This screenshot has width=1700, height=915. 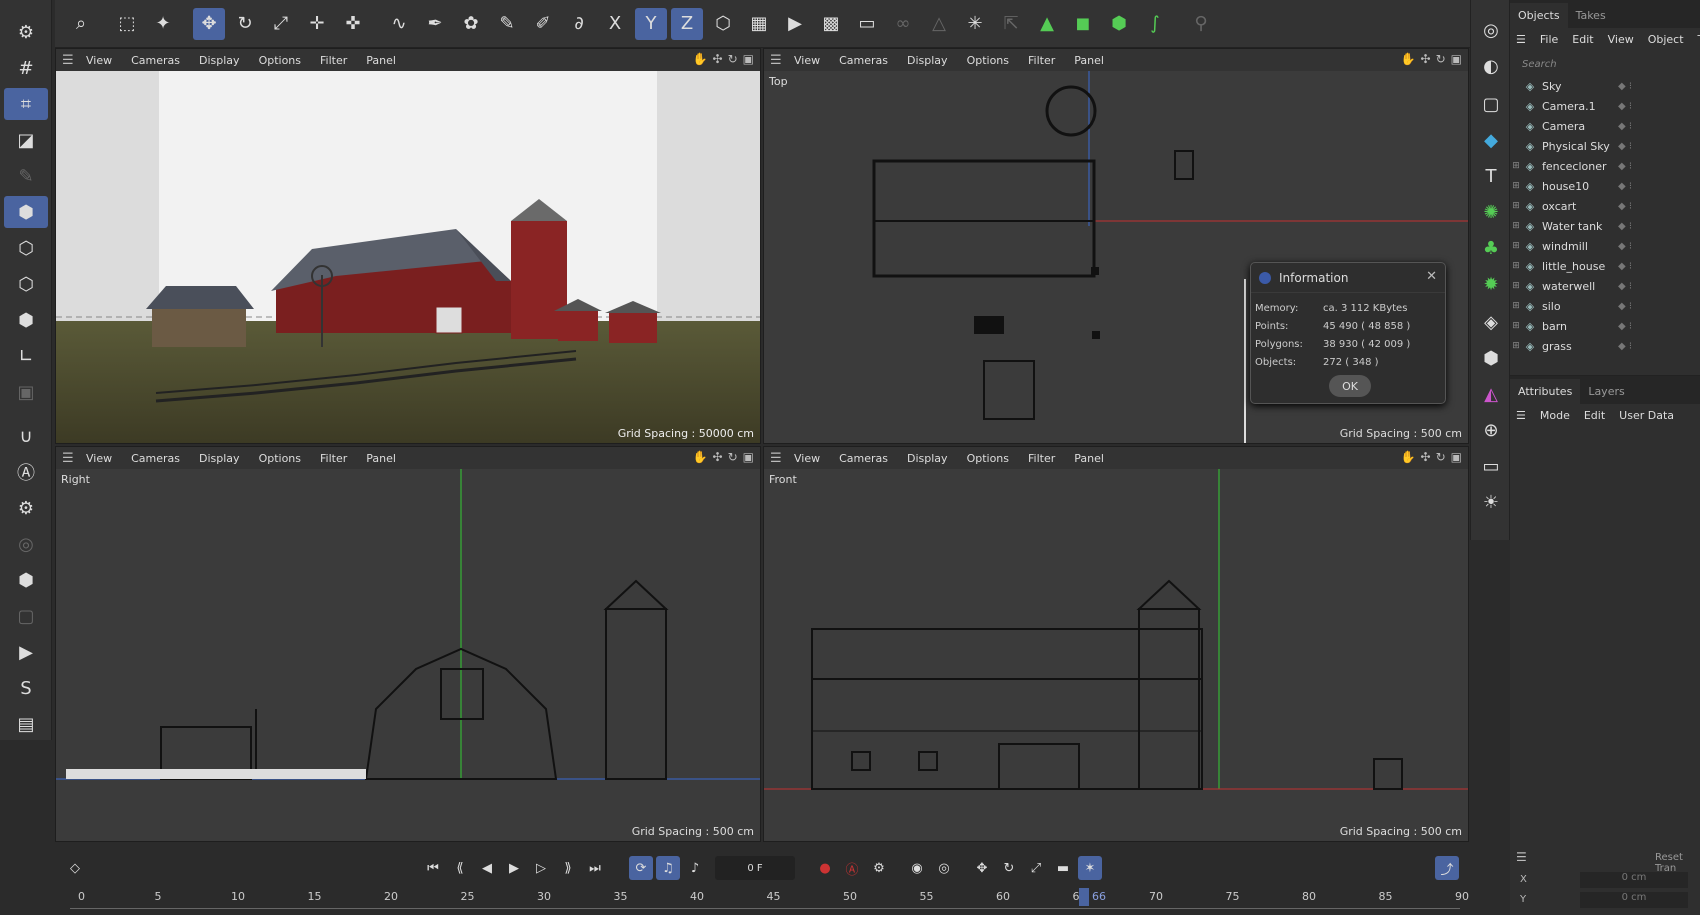 I want to click on next-frame-icon: ▷, so click(x=541, y=868).